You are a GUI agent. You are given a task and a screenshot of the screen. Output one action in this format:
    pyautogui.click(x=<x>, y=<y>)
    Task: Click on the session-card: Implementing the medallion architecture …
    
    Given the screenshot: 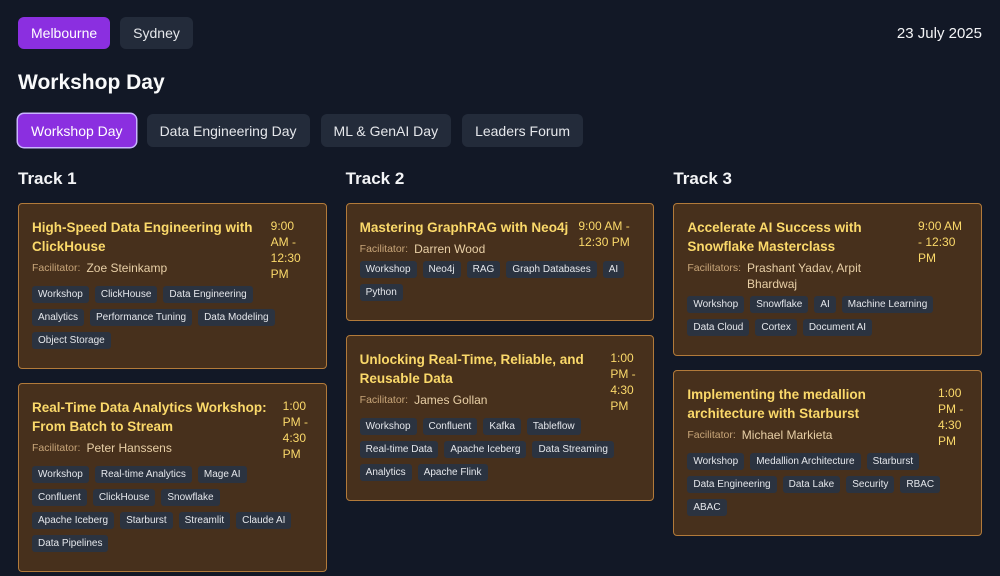 What is the action you would take?
    pyautogui.click(x=828, y=453)
    